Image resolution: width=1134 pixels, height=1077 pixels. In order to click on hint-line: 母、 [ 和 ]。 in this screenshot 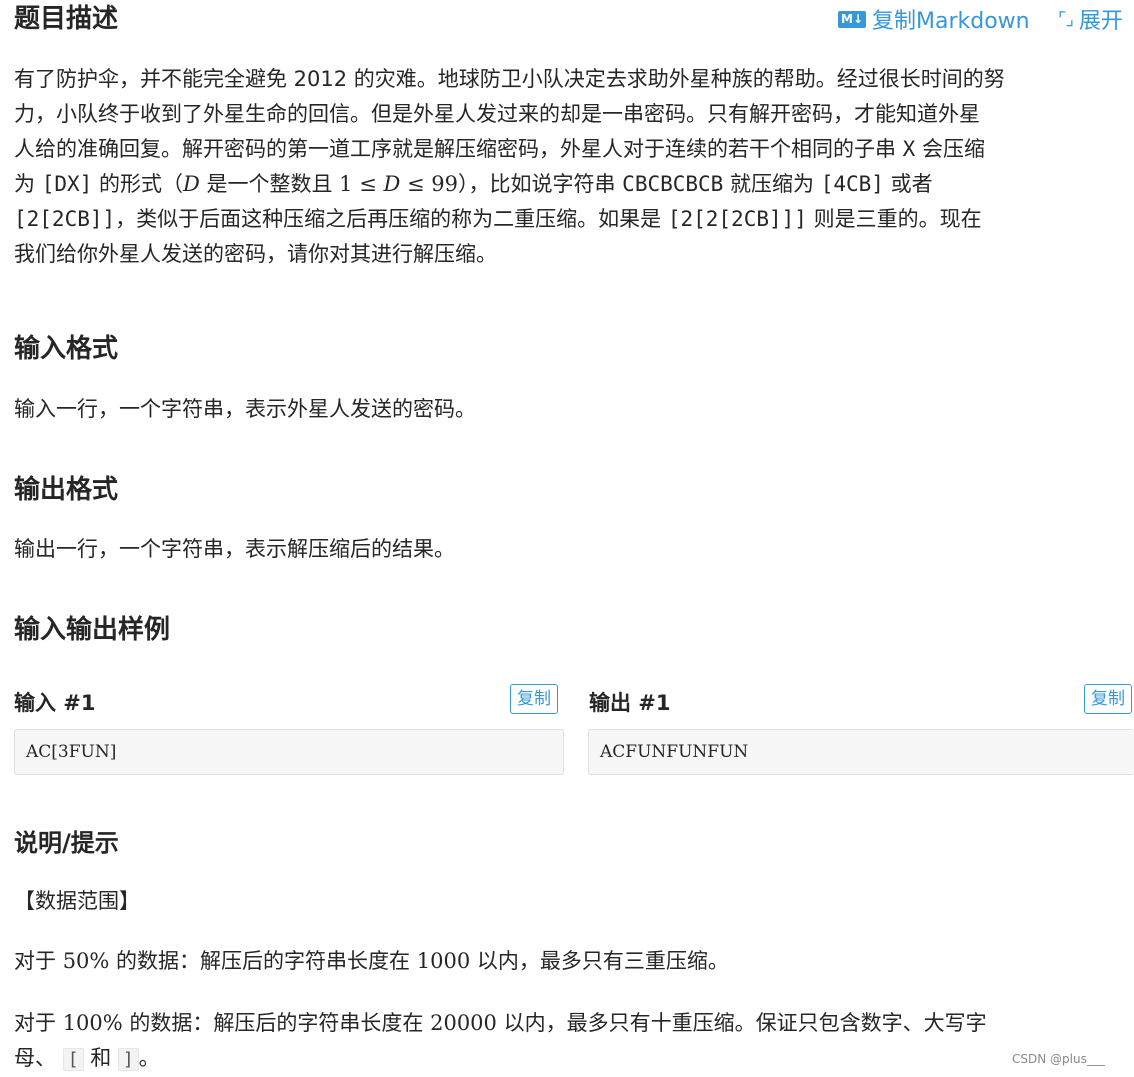, I will do `click(574, 1059)`.